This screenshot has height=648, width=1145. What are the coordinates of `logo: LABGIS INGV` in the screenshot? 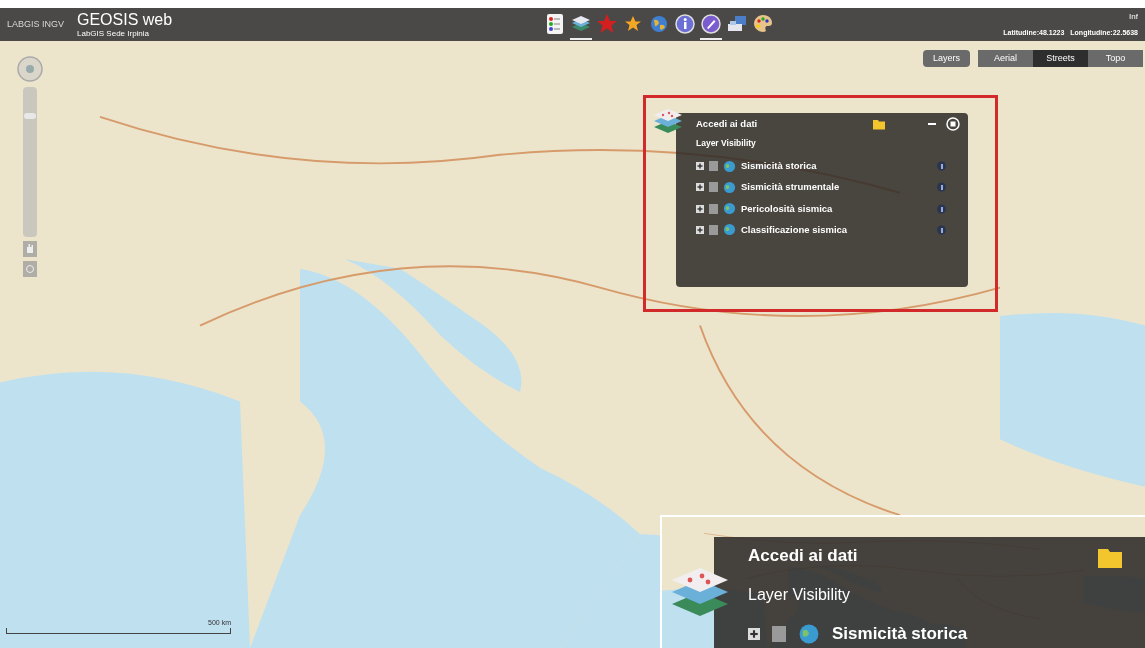 It's located at (36, 24).